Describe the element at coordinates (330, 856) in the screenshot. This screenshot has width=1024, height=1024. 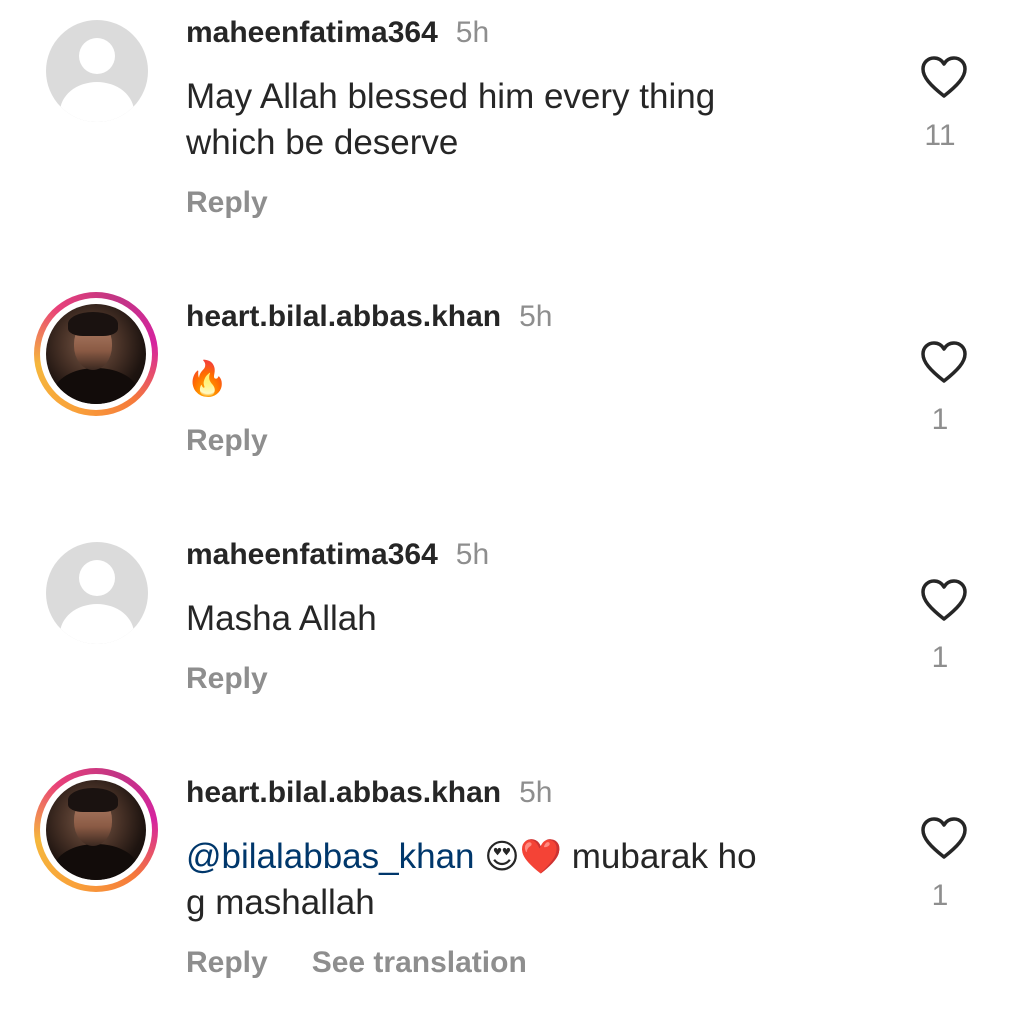
I see `mention-link: @bilalabbas_khan` at that location.